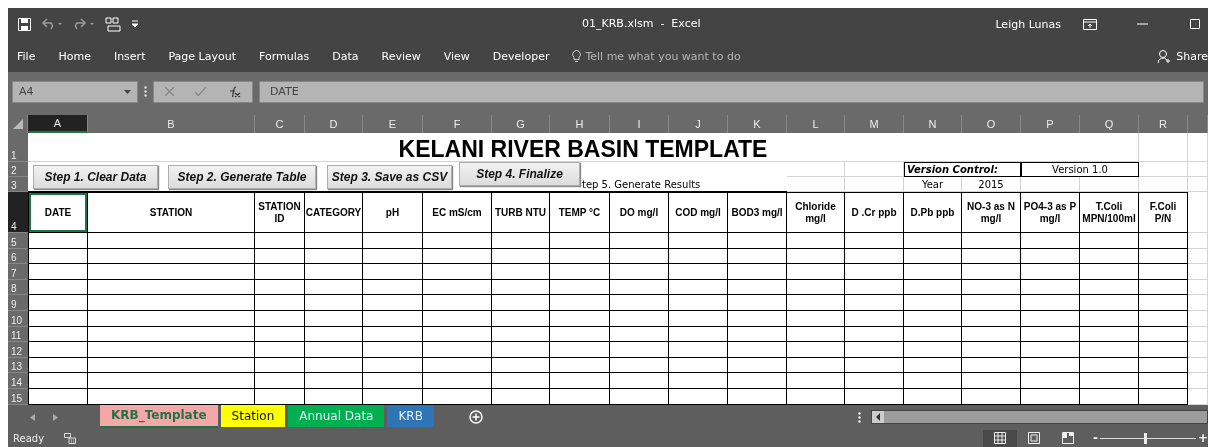 The image size is (1208, 447). I want to click on form-icon, so click(113, 24).